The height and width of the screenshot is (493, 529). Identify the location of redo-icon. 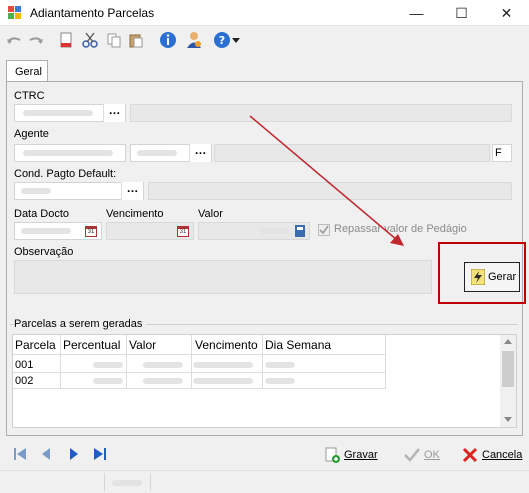
(36, 40).